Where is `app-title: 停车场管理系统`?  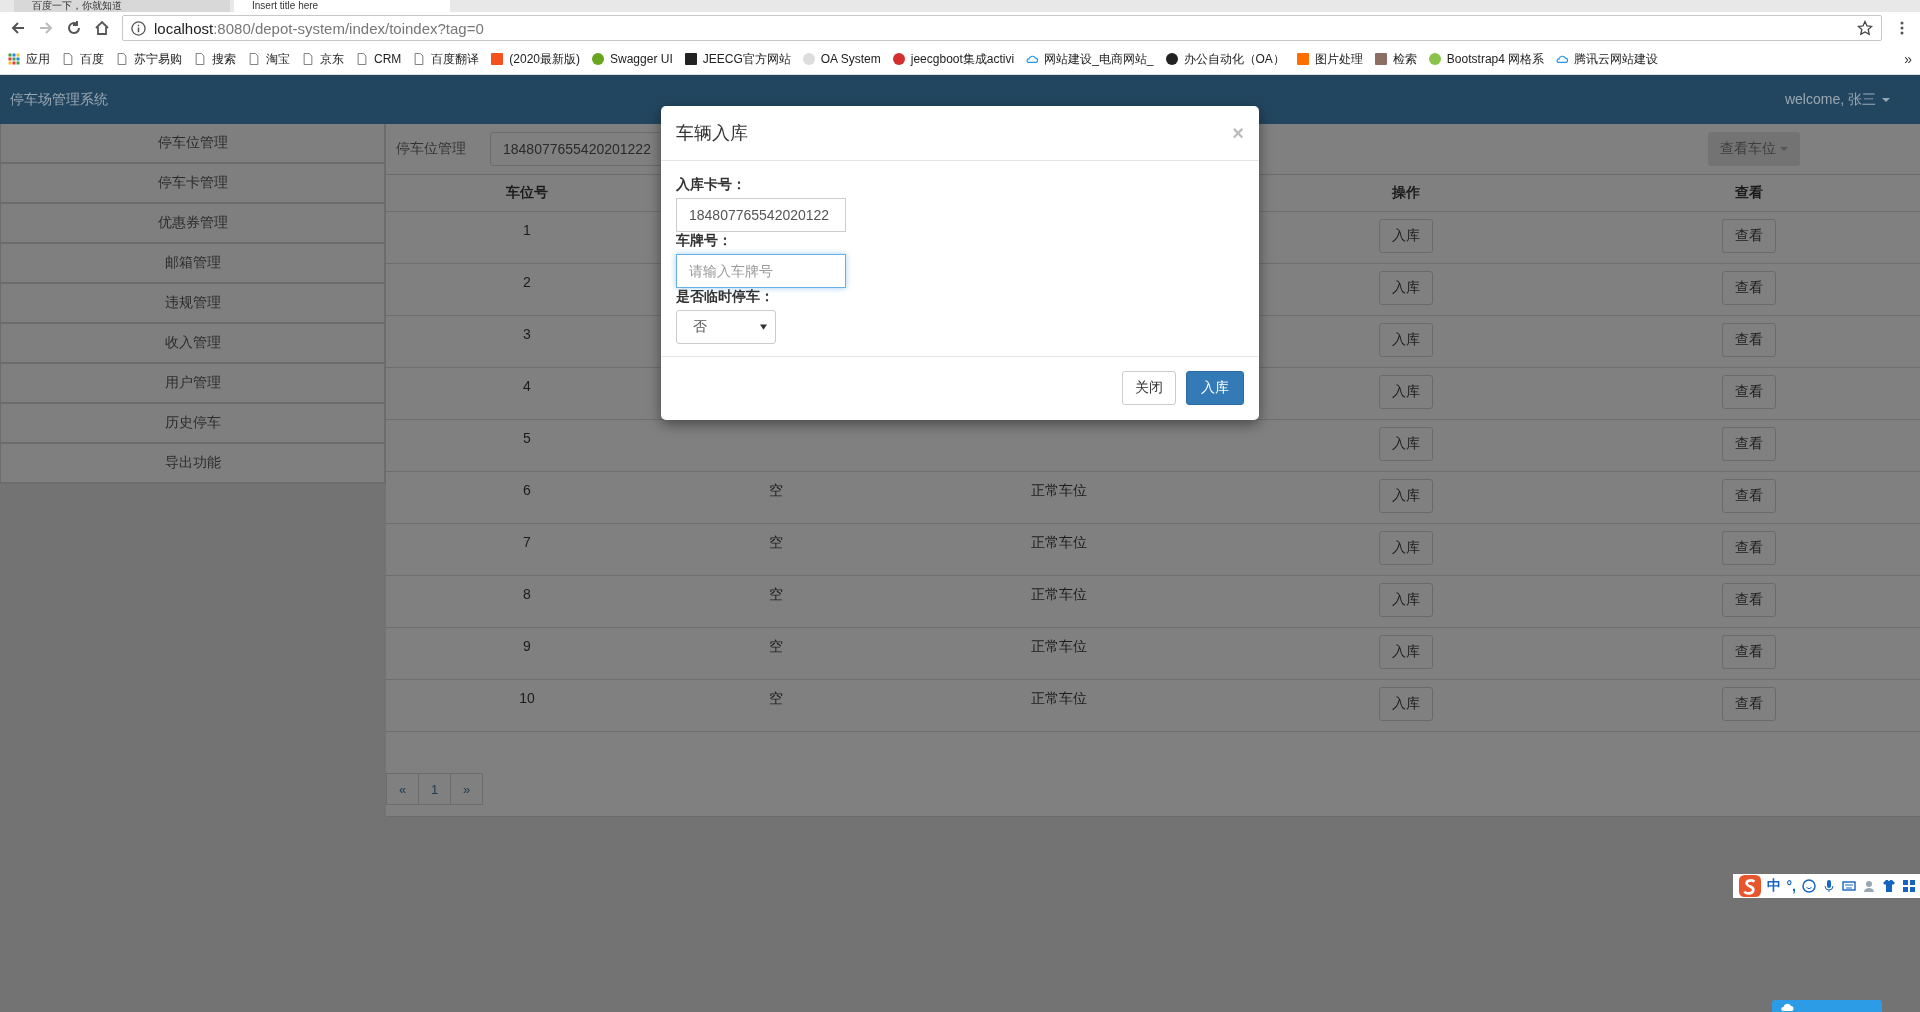 app-title: 停车场管理系统 is located at coordinates (59, 99).